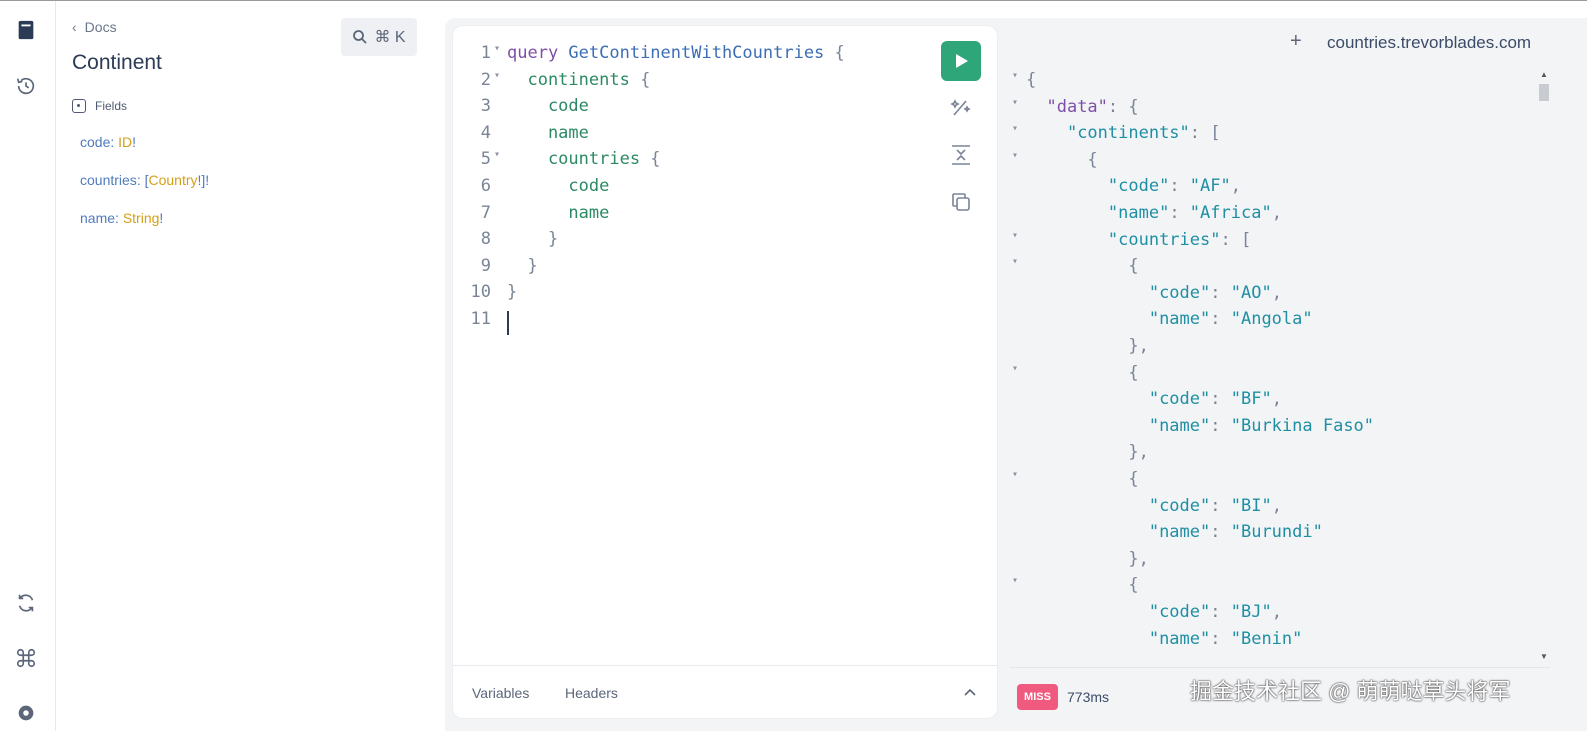 Image resolution: width=1587 pixels, height=731 pixels. I want to click on response-line: "name": "Benin", so click(1268, 642).